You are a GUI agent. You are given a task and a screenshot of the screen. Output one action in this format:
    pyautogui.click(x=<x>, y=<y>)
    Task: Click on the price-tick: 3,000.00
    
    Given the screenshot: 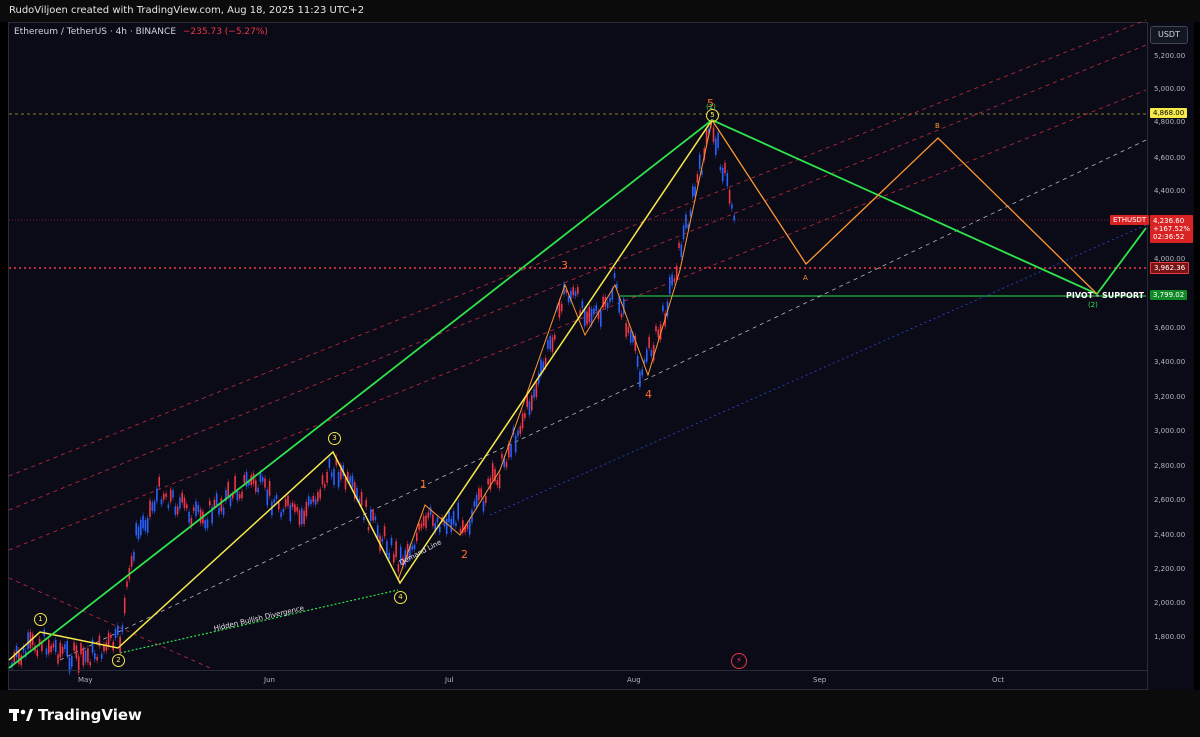 What is the action you would take?
    pyautogui.click(x=1170, y=431)
    